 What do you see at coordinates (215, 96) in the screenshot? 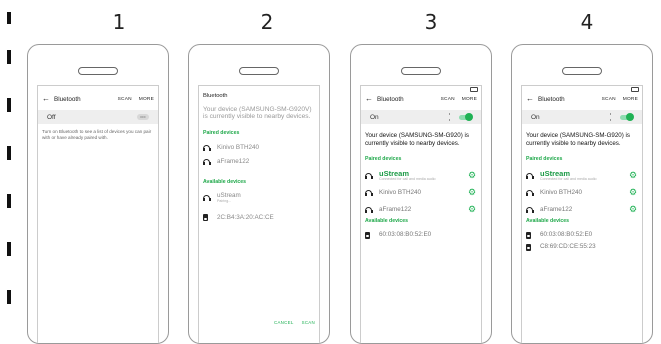
I see `dialog-title: Bluetooth` at bounding box center [215, 96].